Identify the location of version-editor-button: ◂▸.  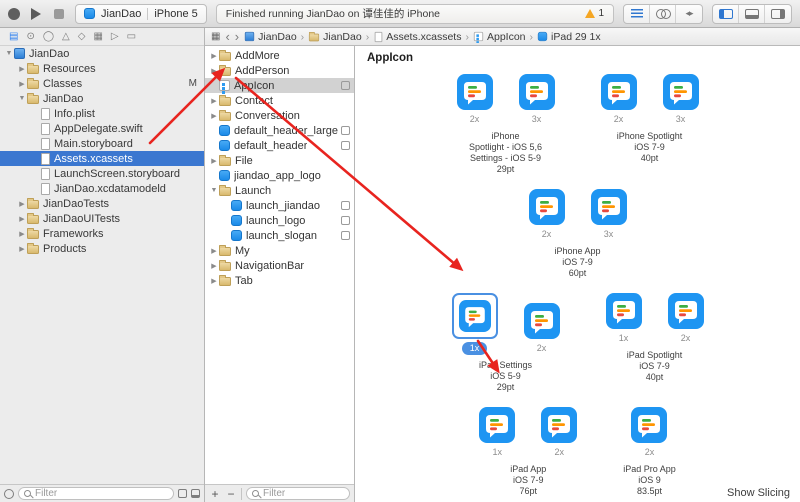
(689, 14).